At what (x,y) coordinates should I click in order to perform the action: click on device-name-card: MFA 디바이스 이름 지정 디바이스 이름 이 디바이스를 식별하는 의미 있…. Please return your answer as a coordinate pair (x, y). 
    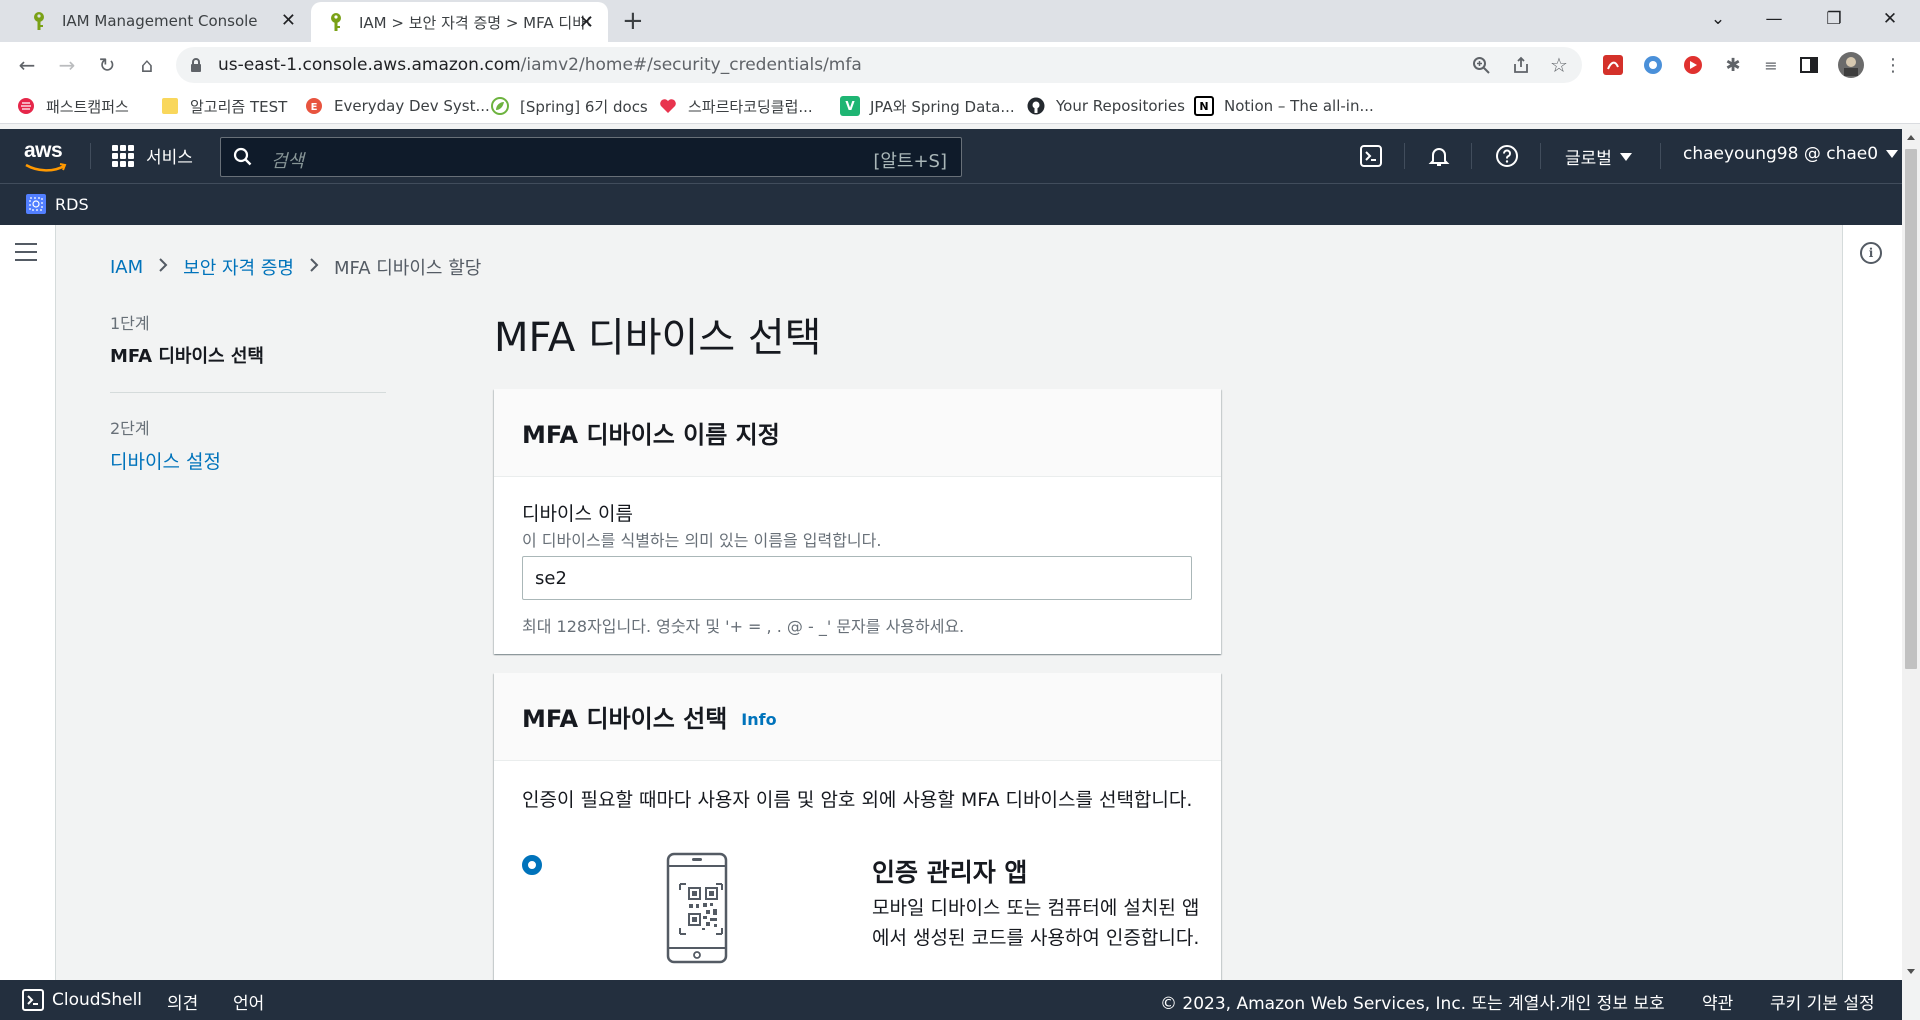
    Looking at the image, I should click on (857, 521).